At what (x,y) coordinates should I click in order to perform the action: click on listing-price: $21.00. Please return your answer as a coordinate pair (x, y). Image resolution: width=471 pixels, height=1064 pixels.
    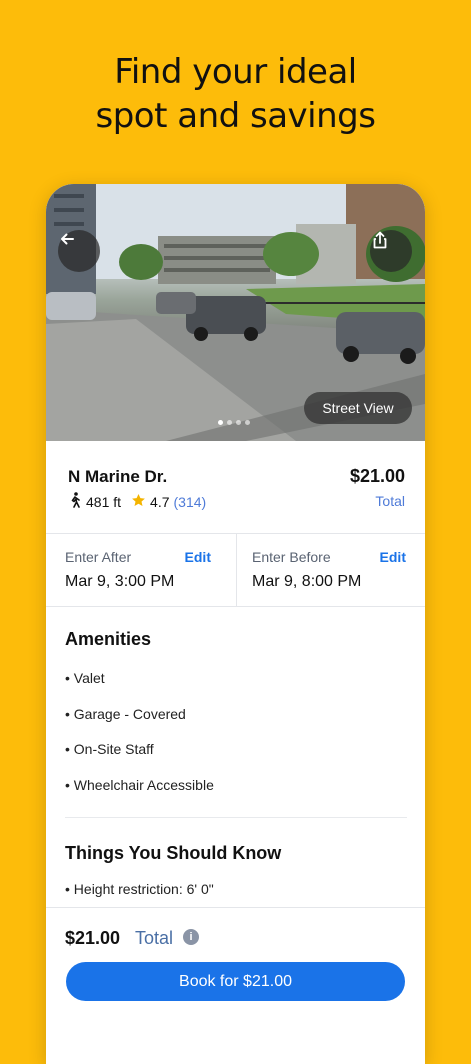
    Looking at the image, I should click on (377, 476).